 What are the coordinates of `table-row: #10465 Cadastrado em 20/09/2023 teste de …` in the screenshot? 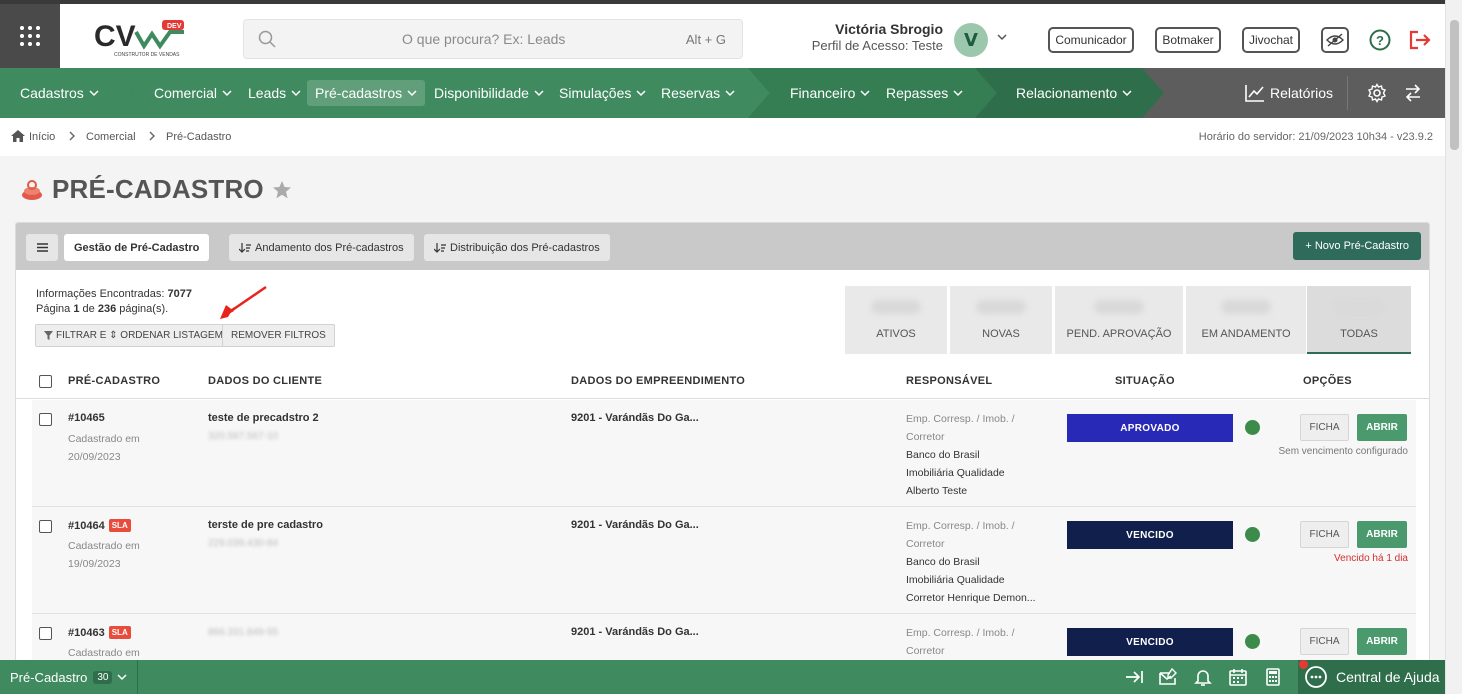 It's located at (724, 453).